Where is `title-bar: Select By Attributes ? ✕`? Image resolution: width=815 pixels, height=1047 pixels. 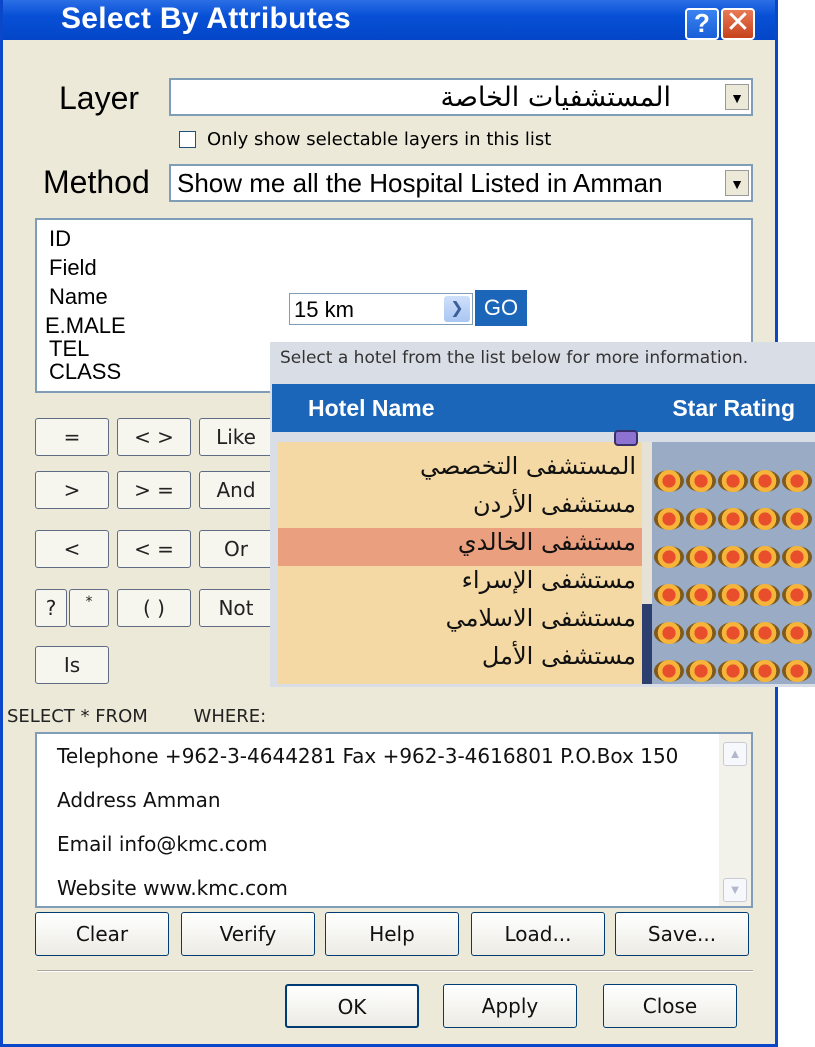 title-bar: Select By Attributes ? ✕ is located at coordinates (389, 20).